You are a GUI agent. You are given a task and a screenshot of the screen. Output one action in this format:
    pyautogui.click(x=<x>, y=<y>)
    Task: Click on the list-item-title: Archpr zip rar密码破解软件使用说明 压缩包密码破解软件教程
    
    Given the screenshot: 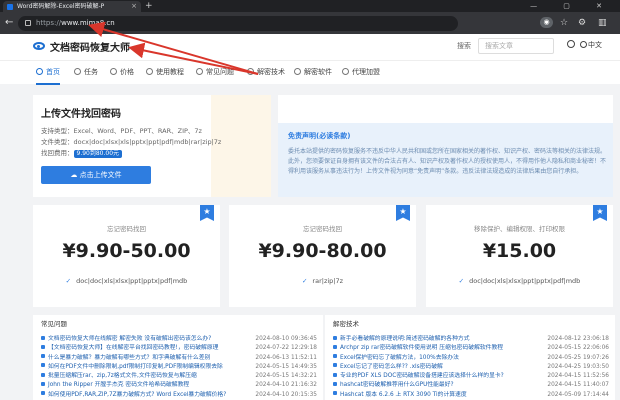 What is the action you would take?
    pyautogui.click(x=421, y=348)
    